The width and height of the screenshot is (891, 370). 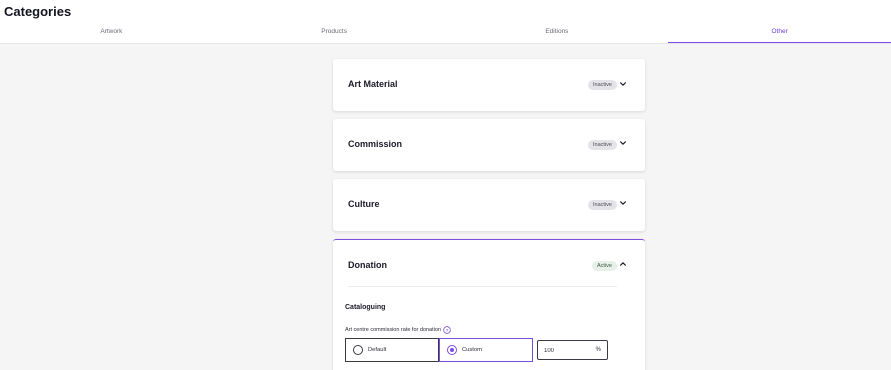 I want to click on page-title: Categories, so click(x=38, y=11).